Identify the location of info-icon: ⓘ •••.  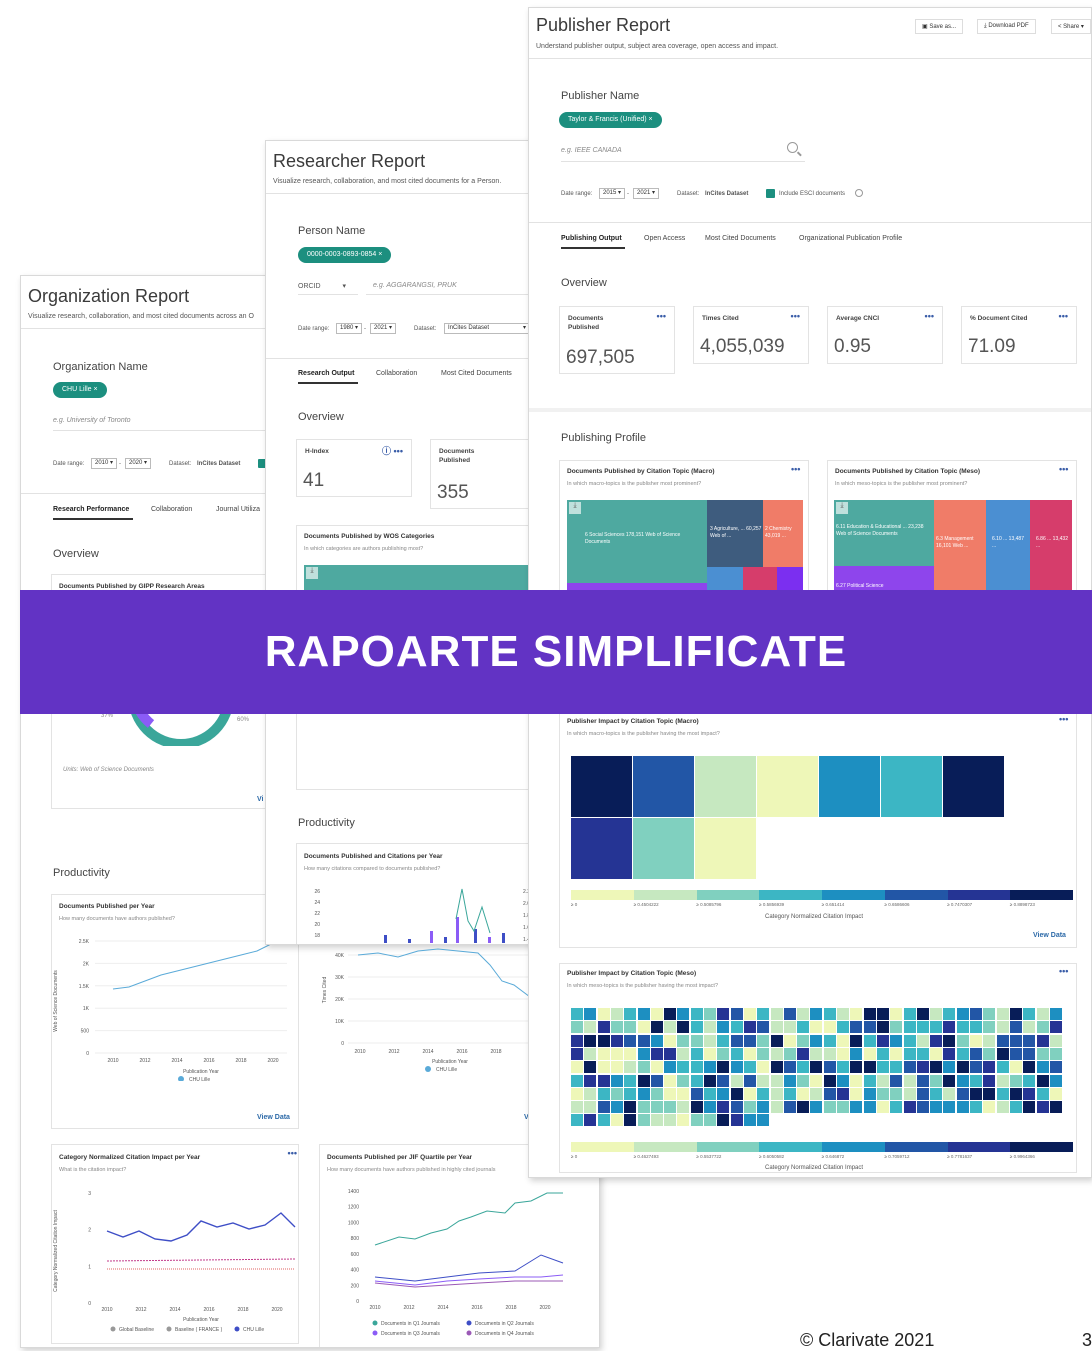
(392, 450).